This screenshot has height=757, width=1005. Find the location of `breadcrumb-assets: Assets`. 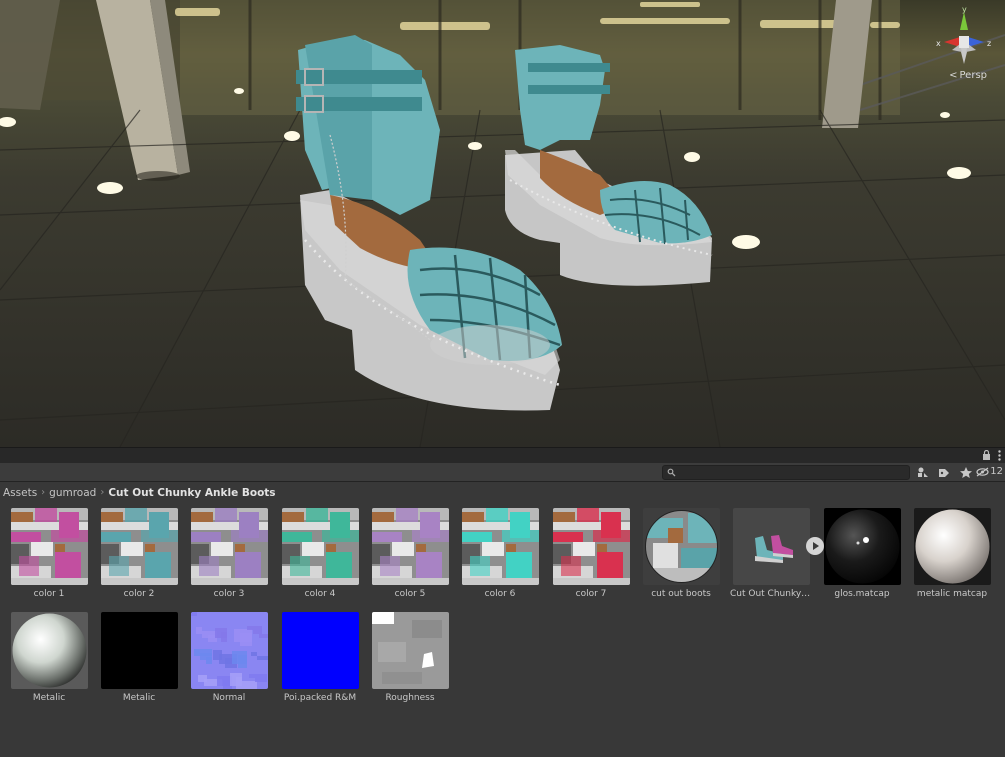

breadcrumb-assets: Assets is located at coordinates (20, 493).